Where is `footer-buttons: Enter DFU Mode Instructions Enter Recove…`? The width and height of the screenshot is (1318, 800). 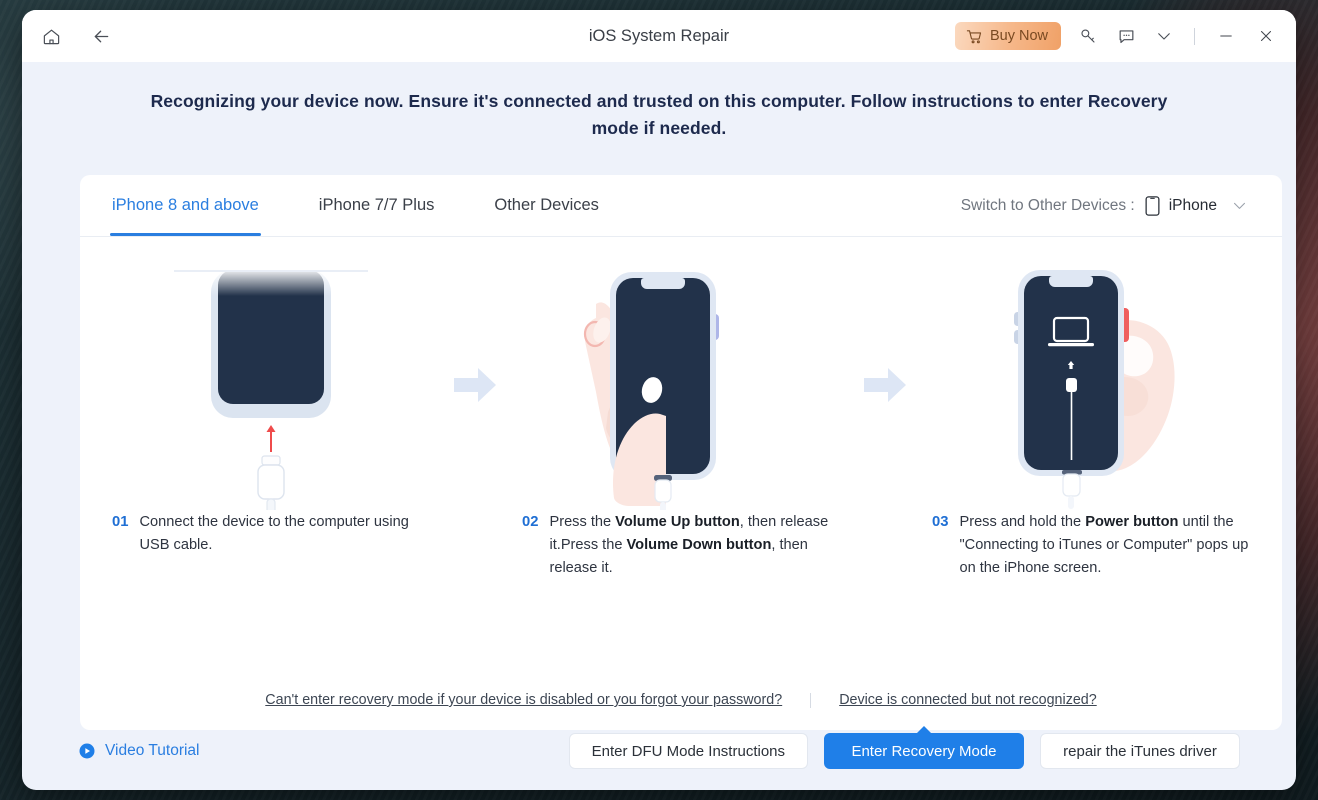 footer-buttons: Enter DFU Mode Instructions Enter Recove… is located at coordinates (904, 751).